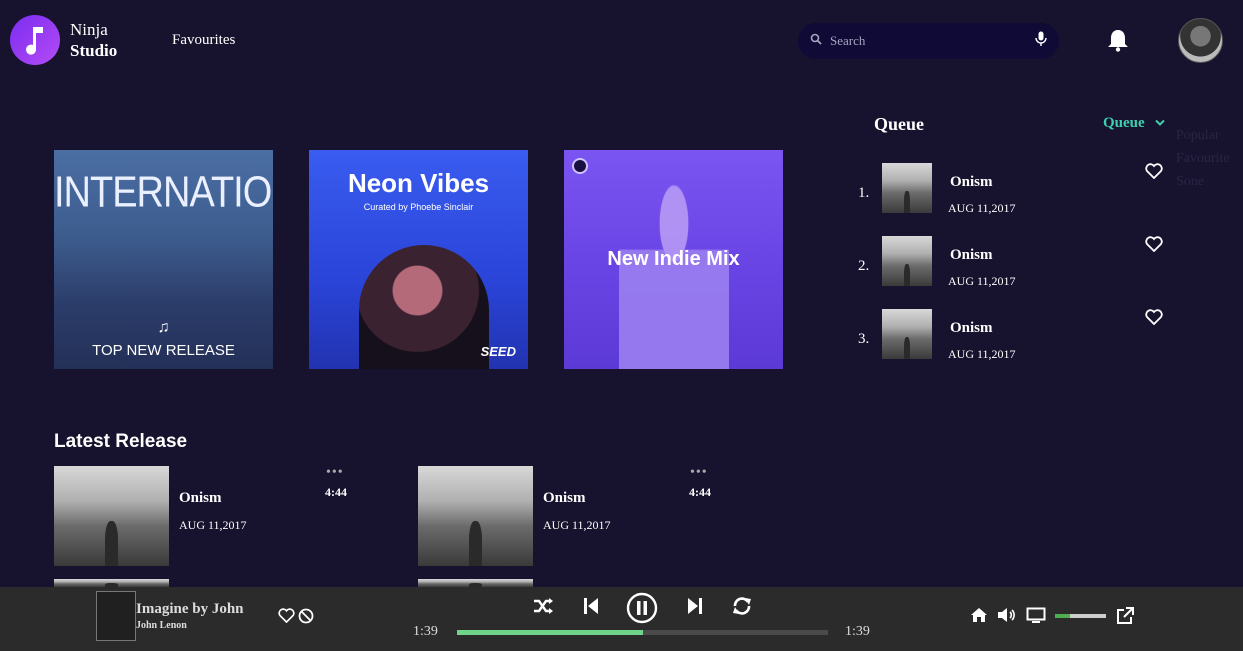 The image size is (1243, 651). What do you see at coordinates (1041, 41) in the screenshot?
I see `microphone-icon` at bounding box center [1041, 41].